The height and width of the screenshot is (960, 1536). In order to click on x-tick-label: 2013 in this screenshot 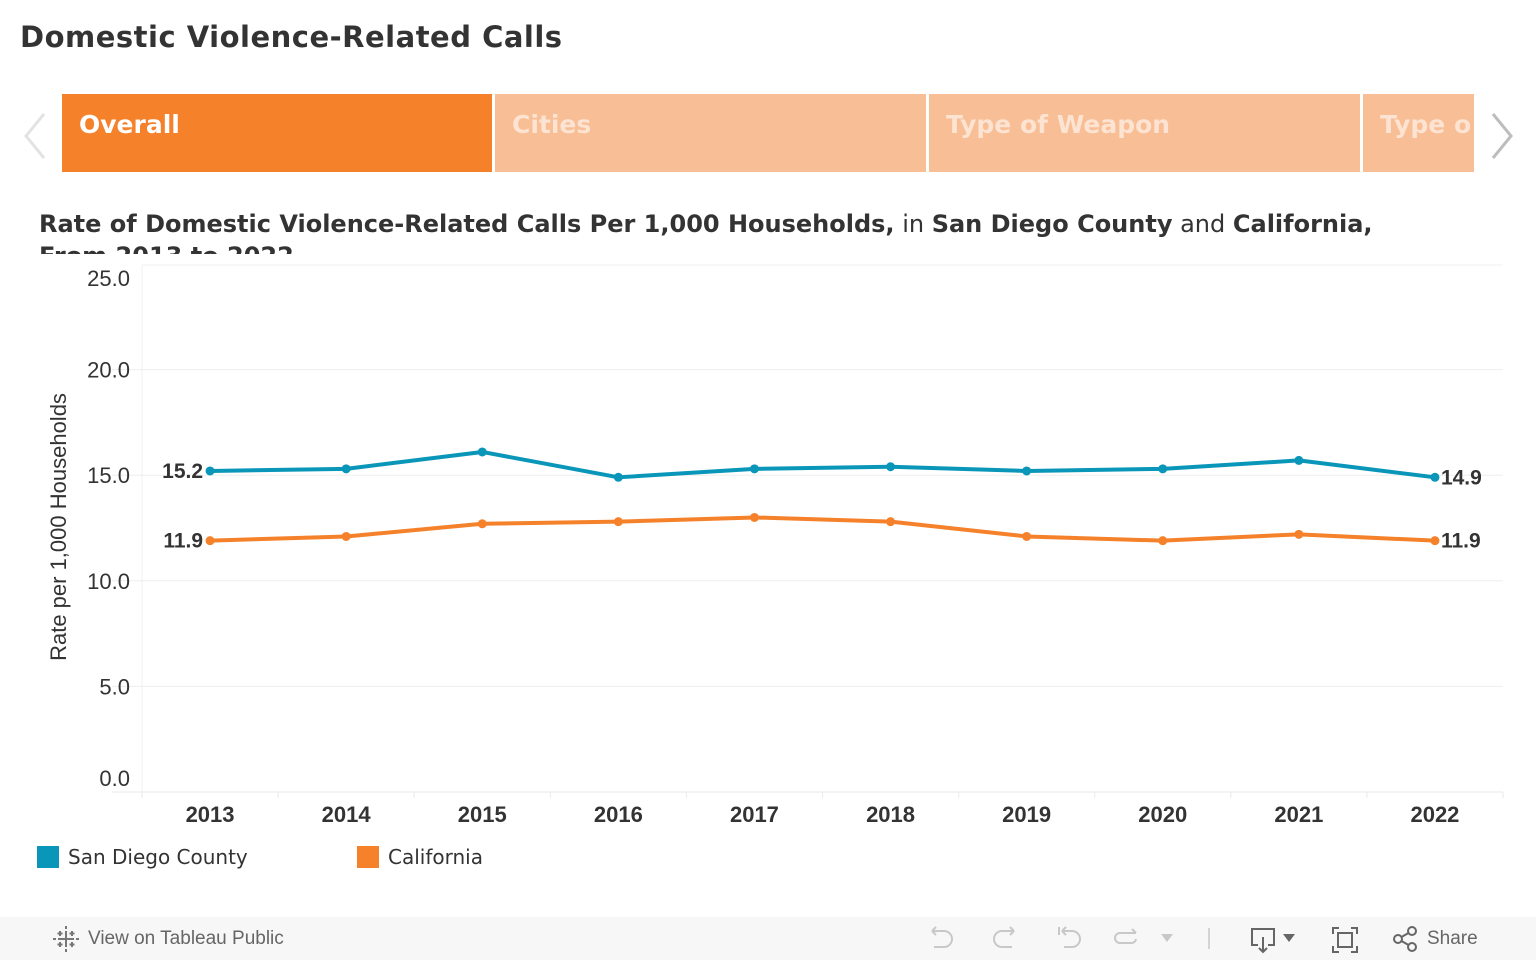, I will do `click(210, 814)`.